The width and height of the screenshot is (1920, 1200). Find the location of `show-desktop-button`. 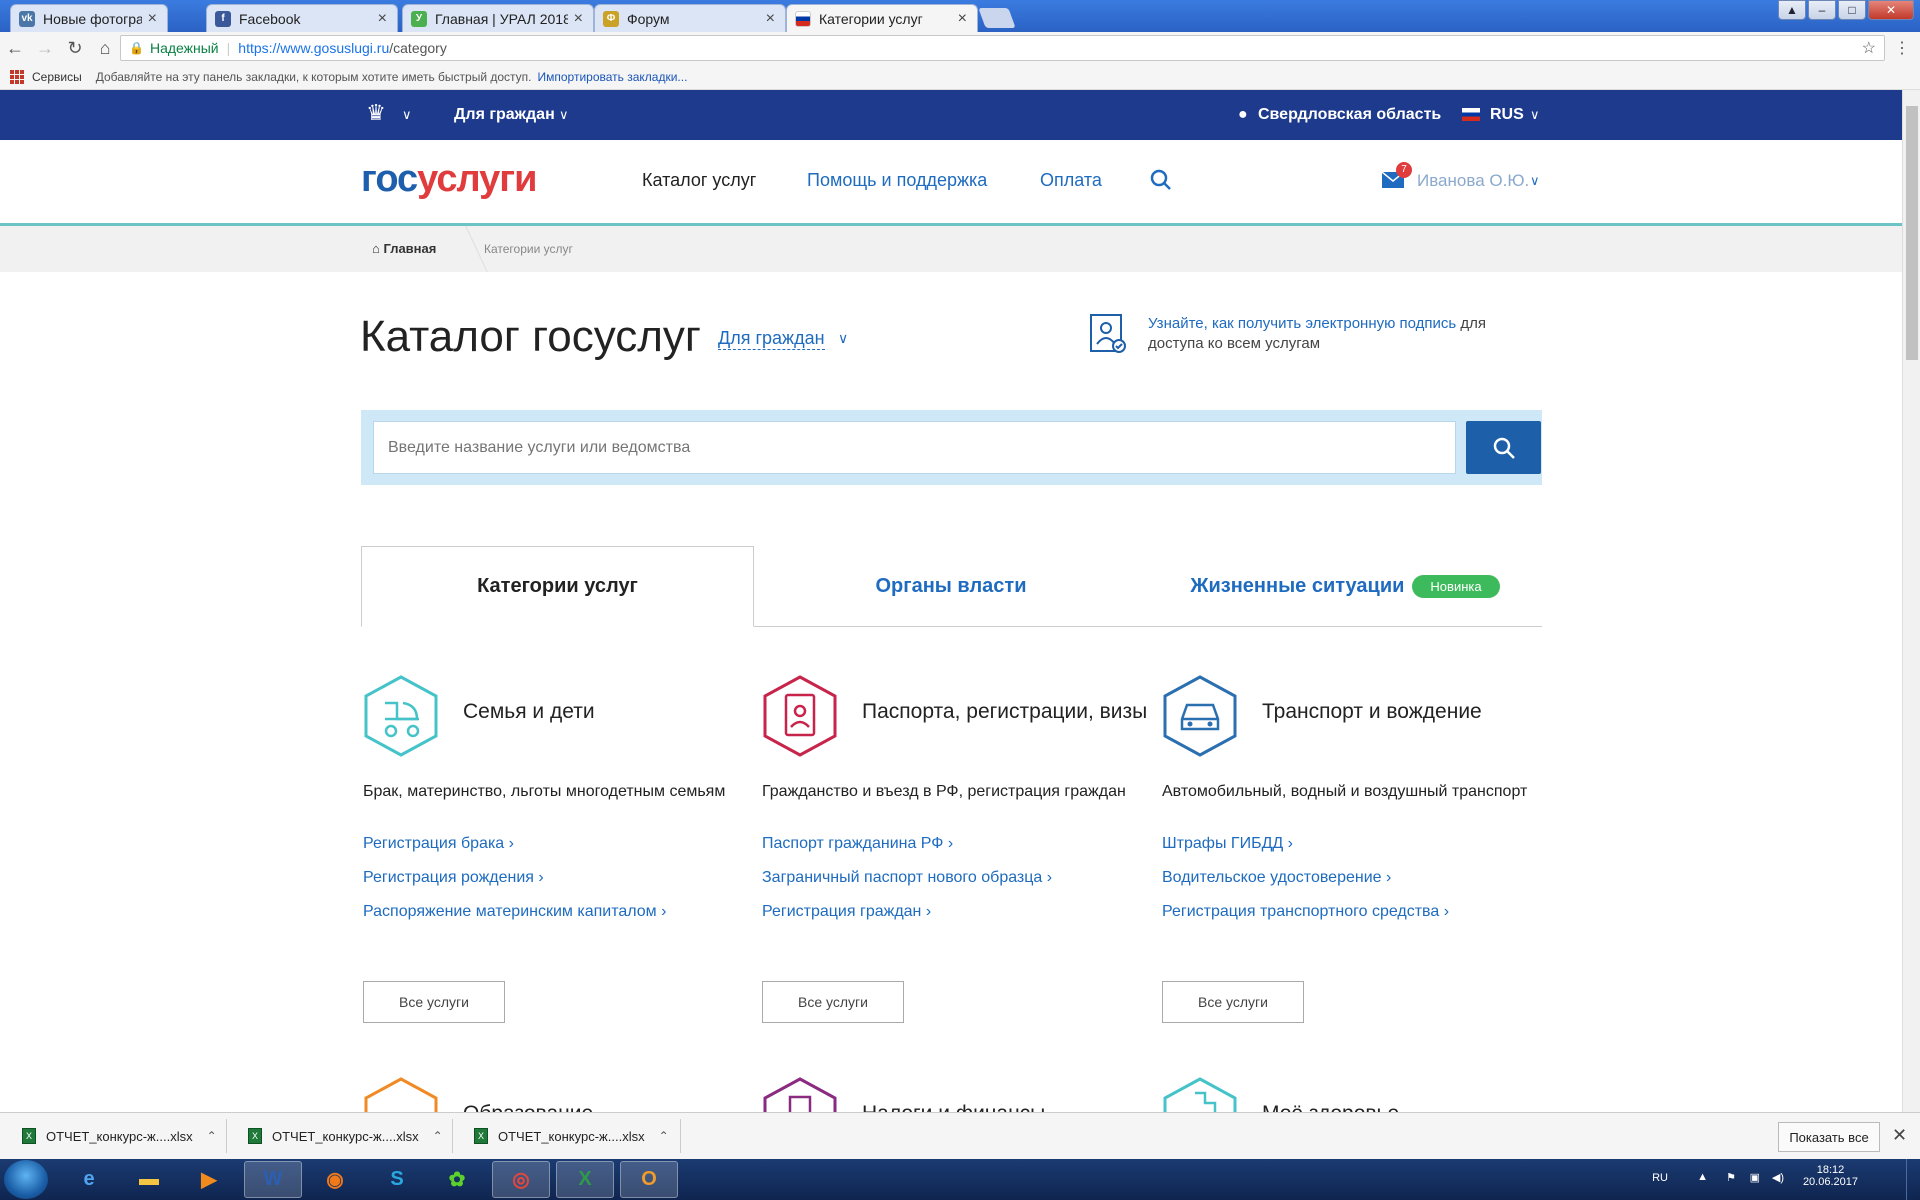

show-desktop-button is located at coordinates (1913, 1179).